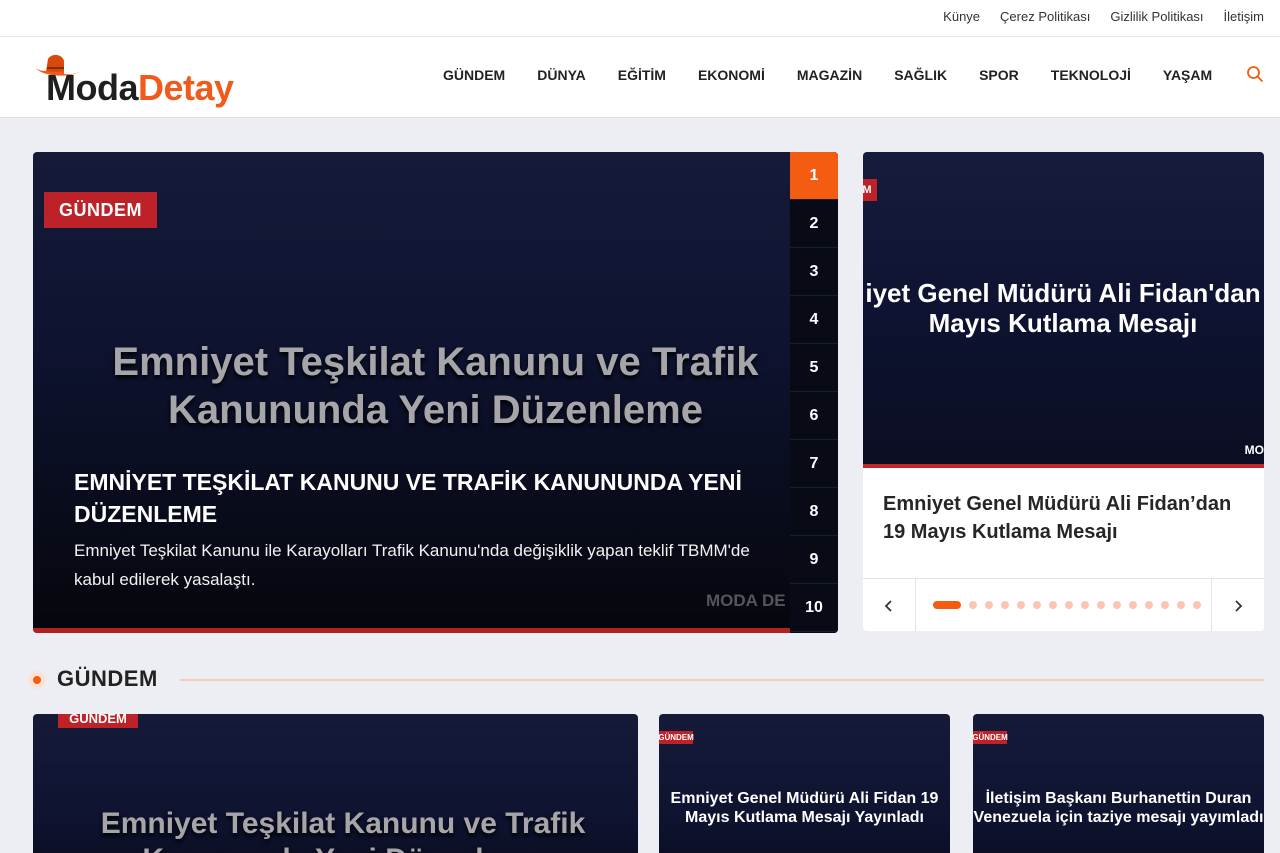 This screenshot has height=853, width=1280. What do you see at coordinates (731, 75) in the screenshot?
I see `nav-item-ekonomi: EKONOMİ` at bounding box center [731, 75].